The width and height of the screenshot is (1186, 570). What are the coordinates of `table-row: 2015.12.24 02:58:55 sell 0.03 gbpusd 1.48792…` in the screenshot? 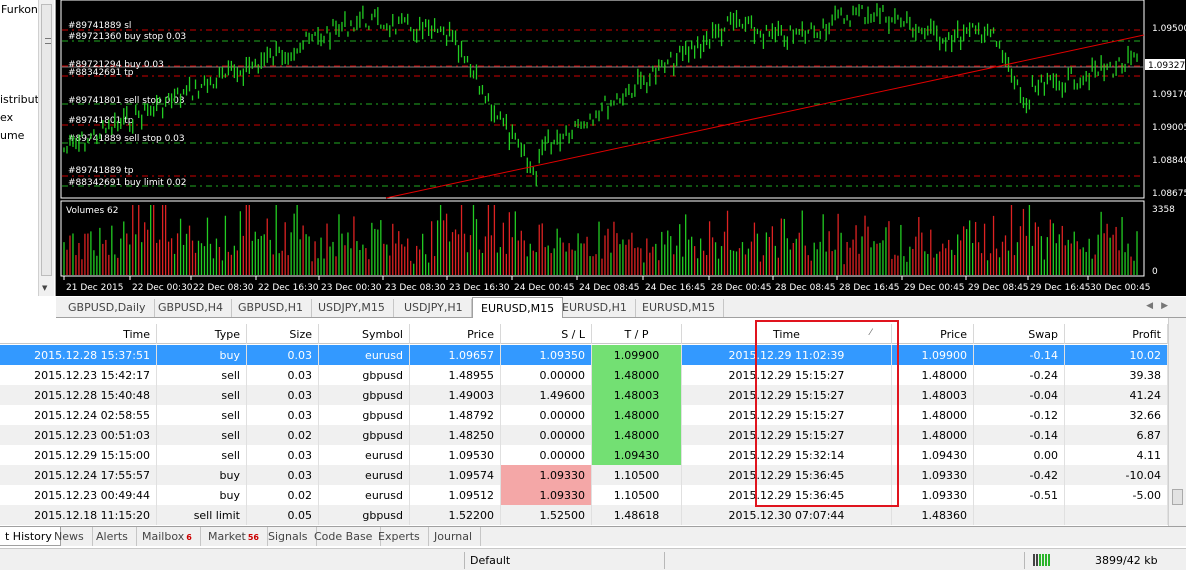 It's located at (584, 415).